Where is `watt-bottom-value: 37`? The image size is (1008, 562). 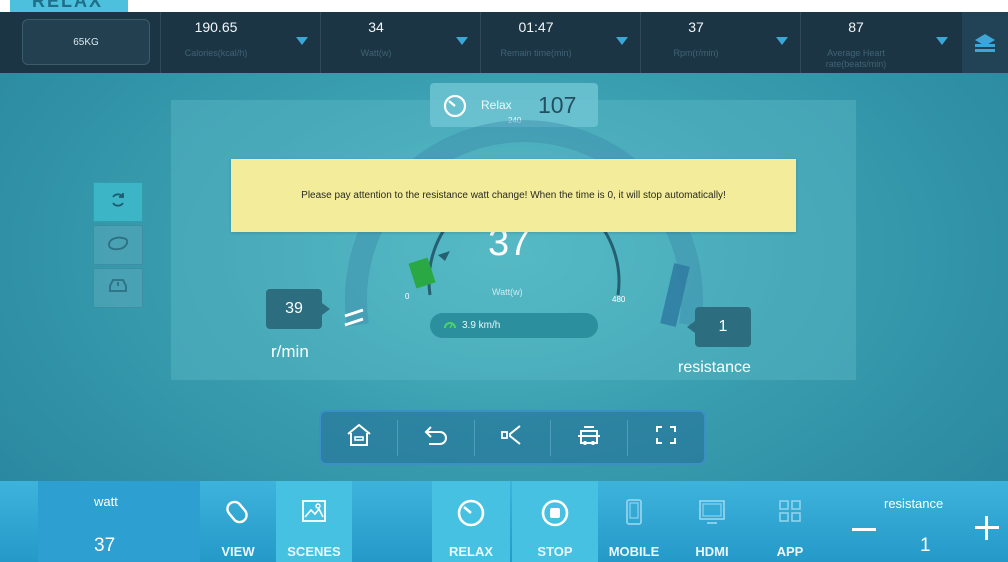 watt-bottom-value: 37 is located at coordinates (105, 545).